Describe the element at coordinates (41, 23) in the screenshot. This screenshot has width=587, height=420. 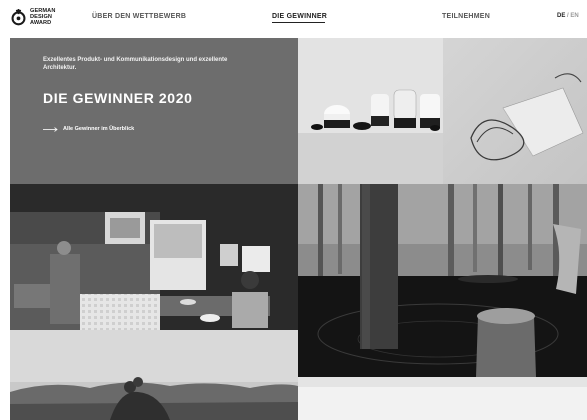
I see `logo-line-3: AWARD` at that location.